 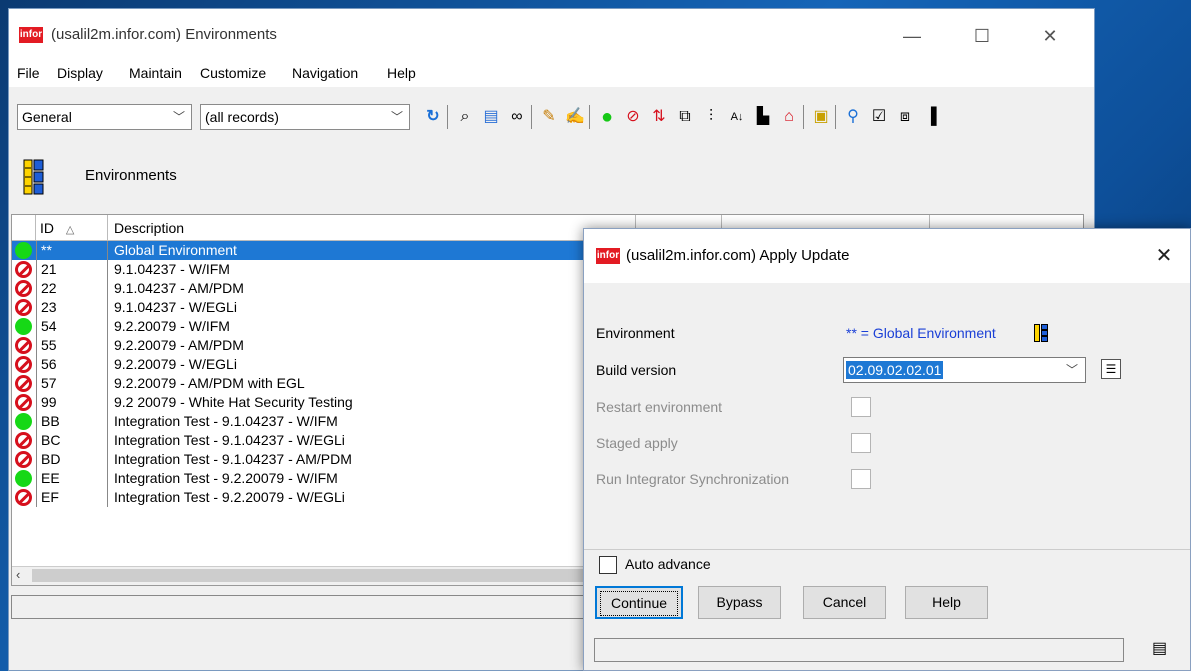 What do you see at coordinates (175, 307) in the screenshot?
I see `description-cell: 9.1.04237 - W/EGLi` at bounding box center [175, 307].